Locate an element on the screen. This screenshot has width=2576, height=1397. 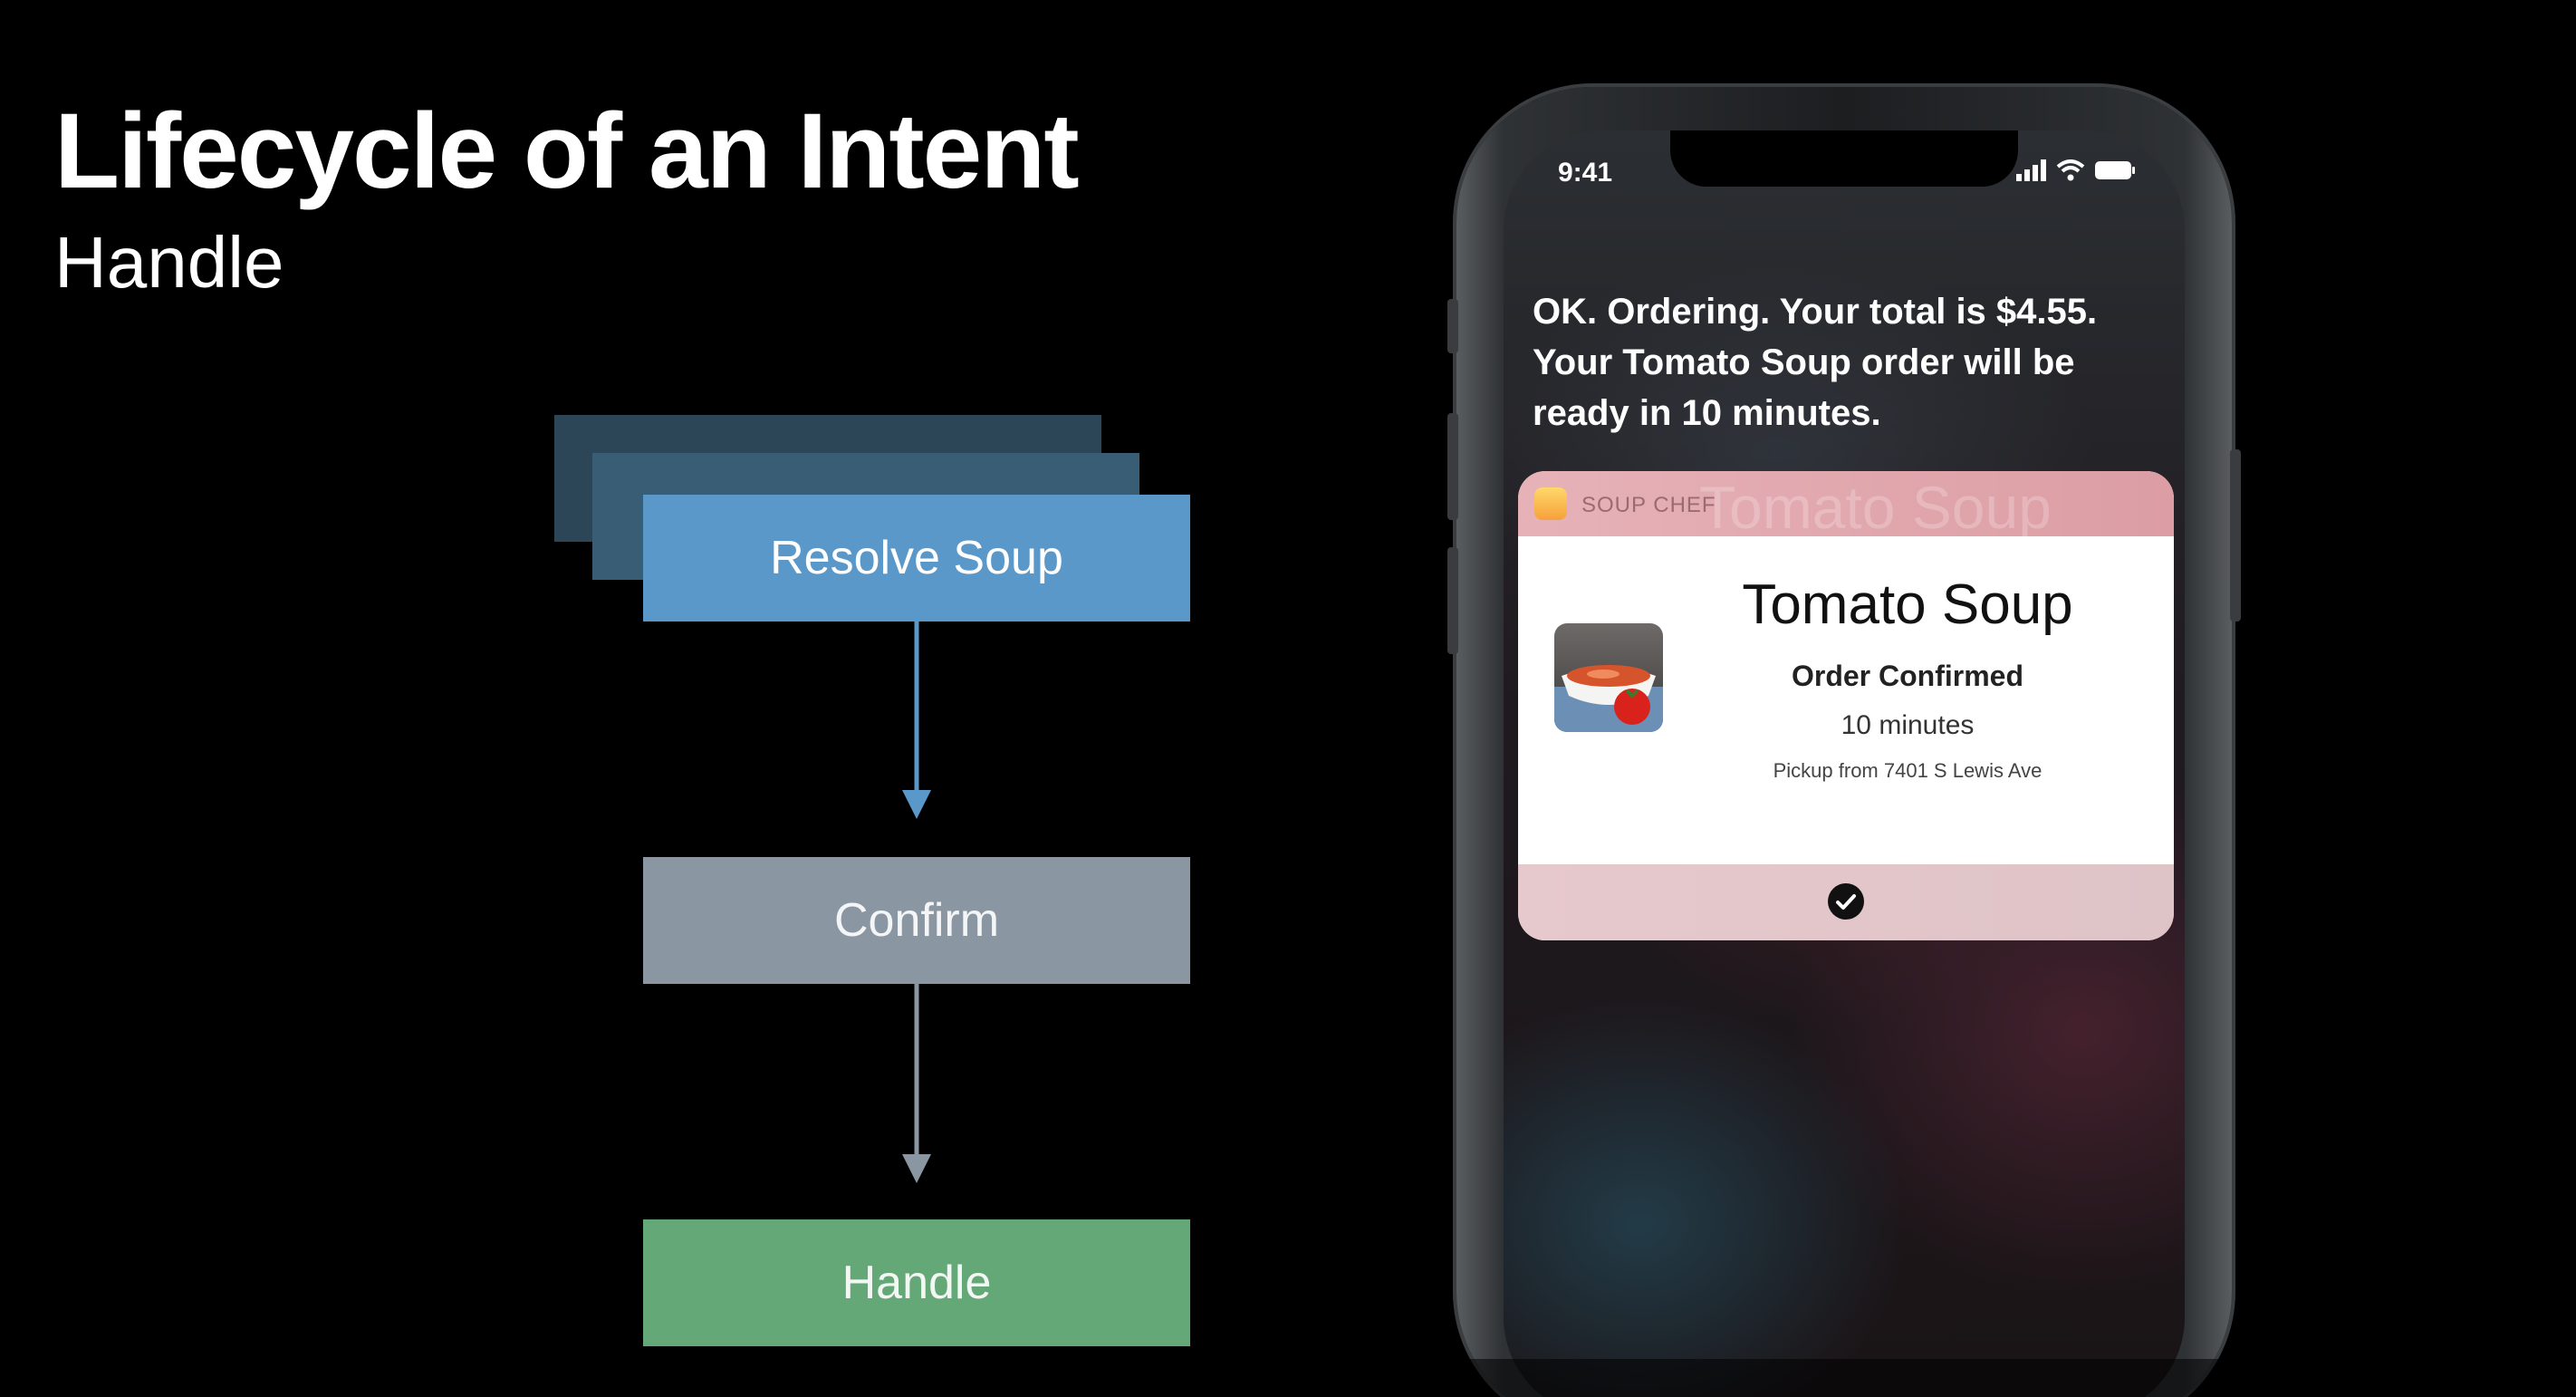
tomato-soup-image is located at coordinates (1608, 677).